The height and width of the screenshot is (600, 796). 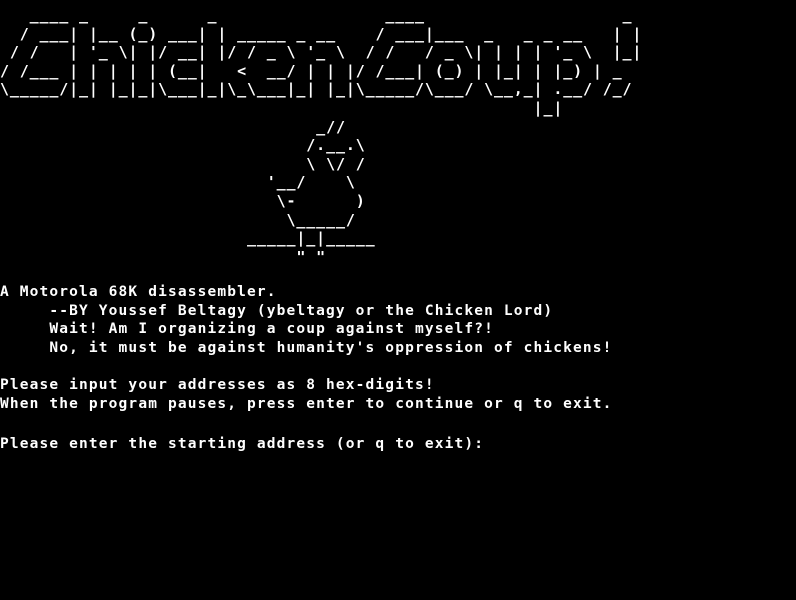 I want to click on chicken-art-line: \- ), so click(x=183, y=200).